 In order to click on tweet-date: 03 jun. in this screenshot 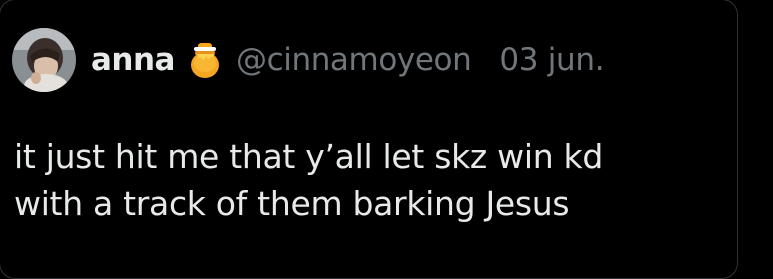, I will do `click(551, 60)`.